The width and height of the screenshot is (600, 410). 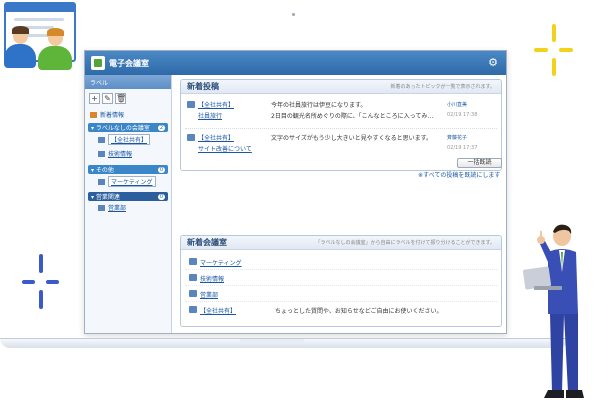 What do you see at coordinates (203, 86) in the screenshot?
I see `panel-title: 新着投稿` at bounding box center [203, 86].